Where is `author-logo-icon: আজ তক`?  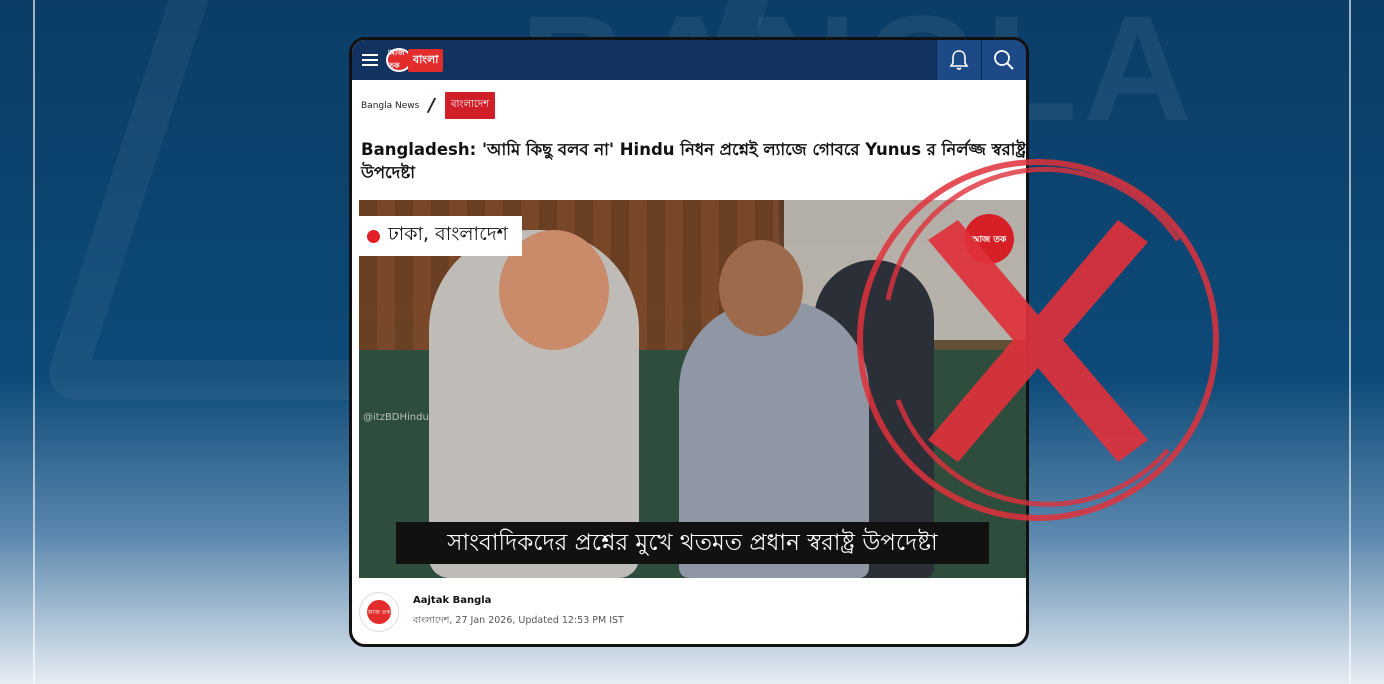
author-logo-icon: আজ তক is located at coordinates (379, 612).